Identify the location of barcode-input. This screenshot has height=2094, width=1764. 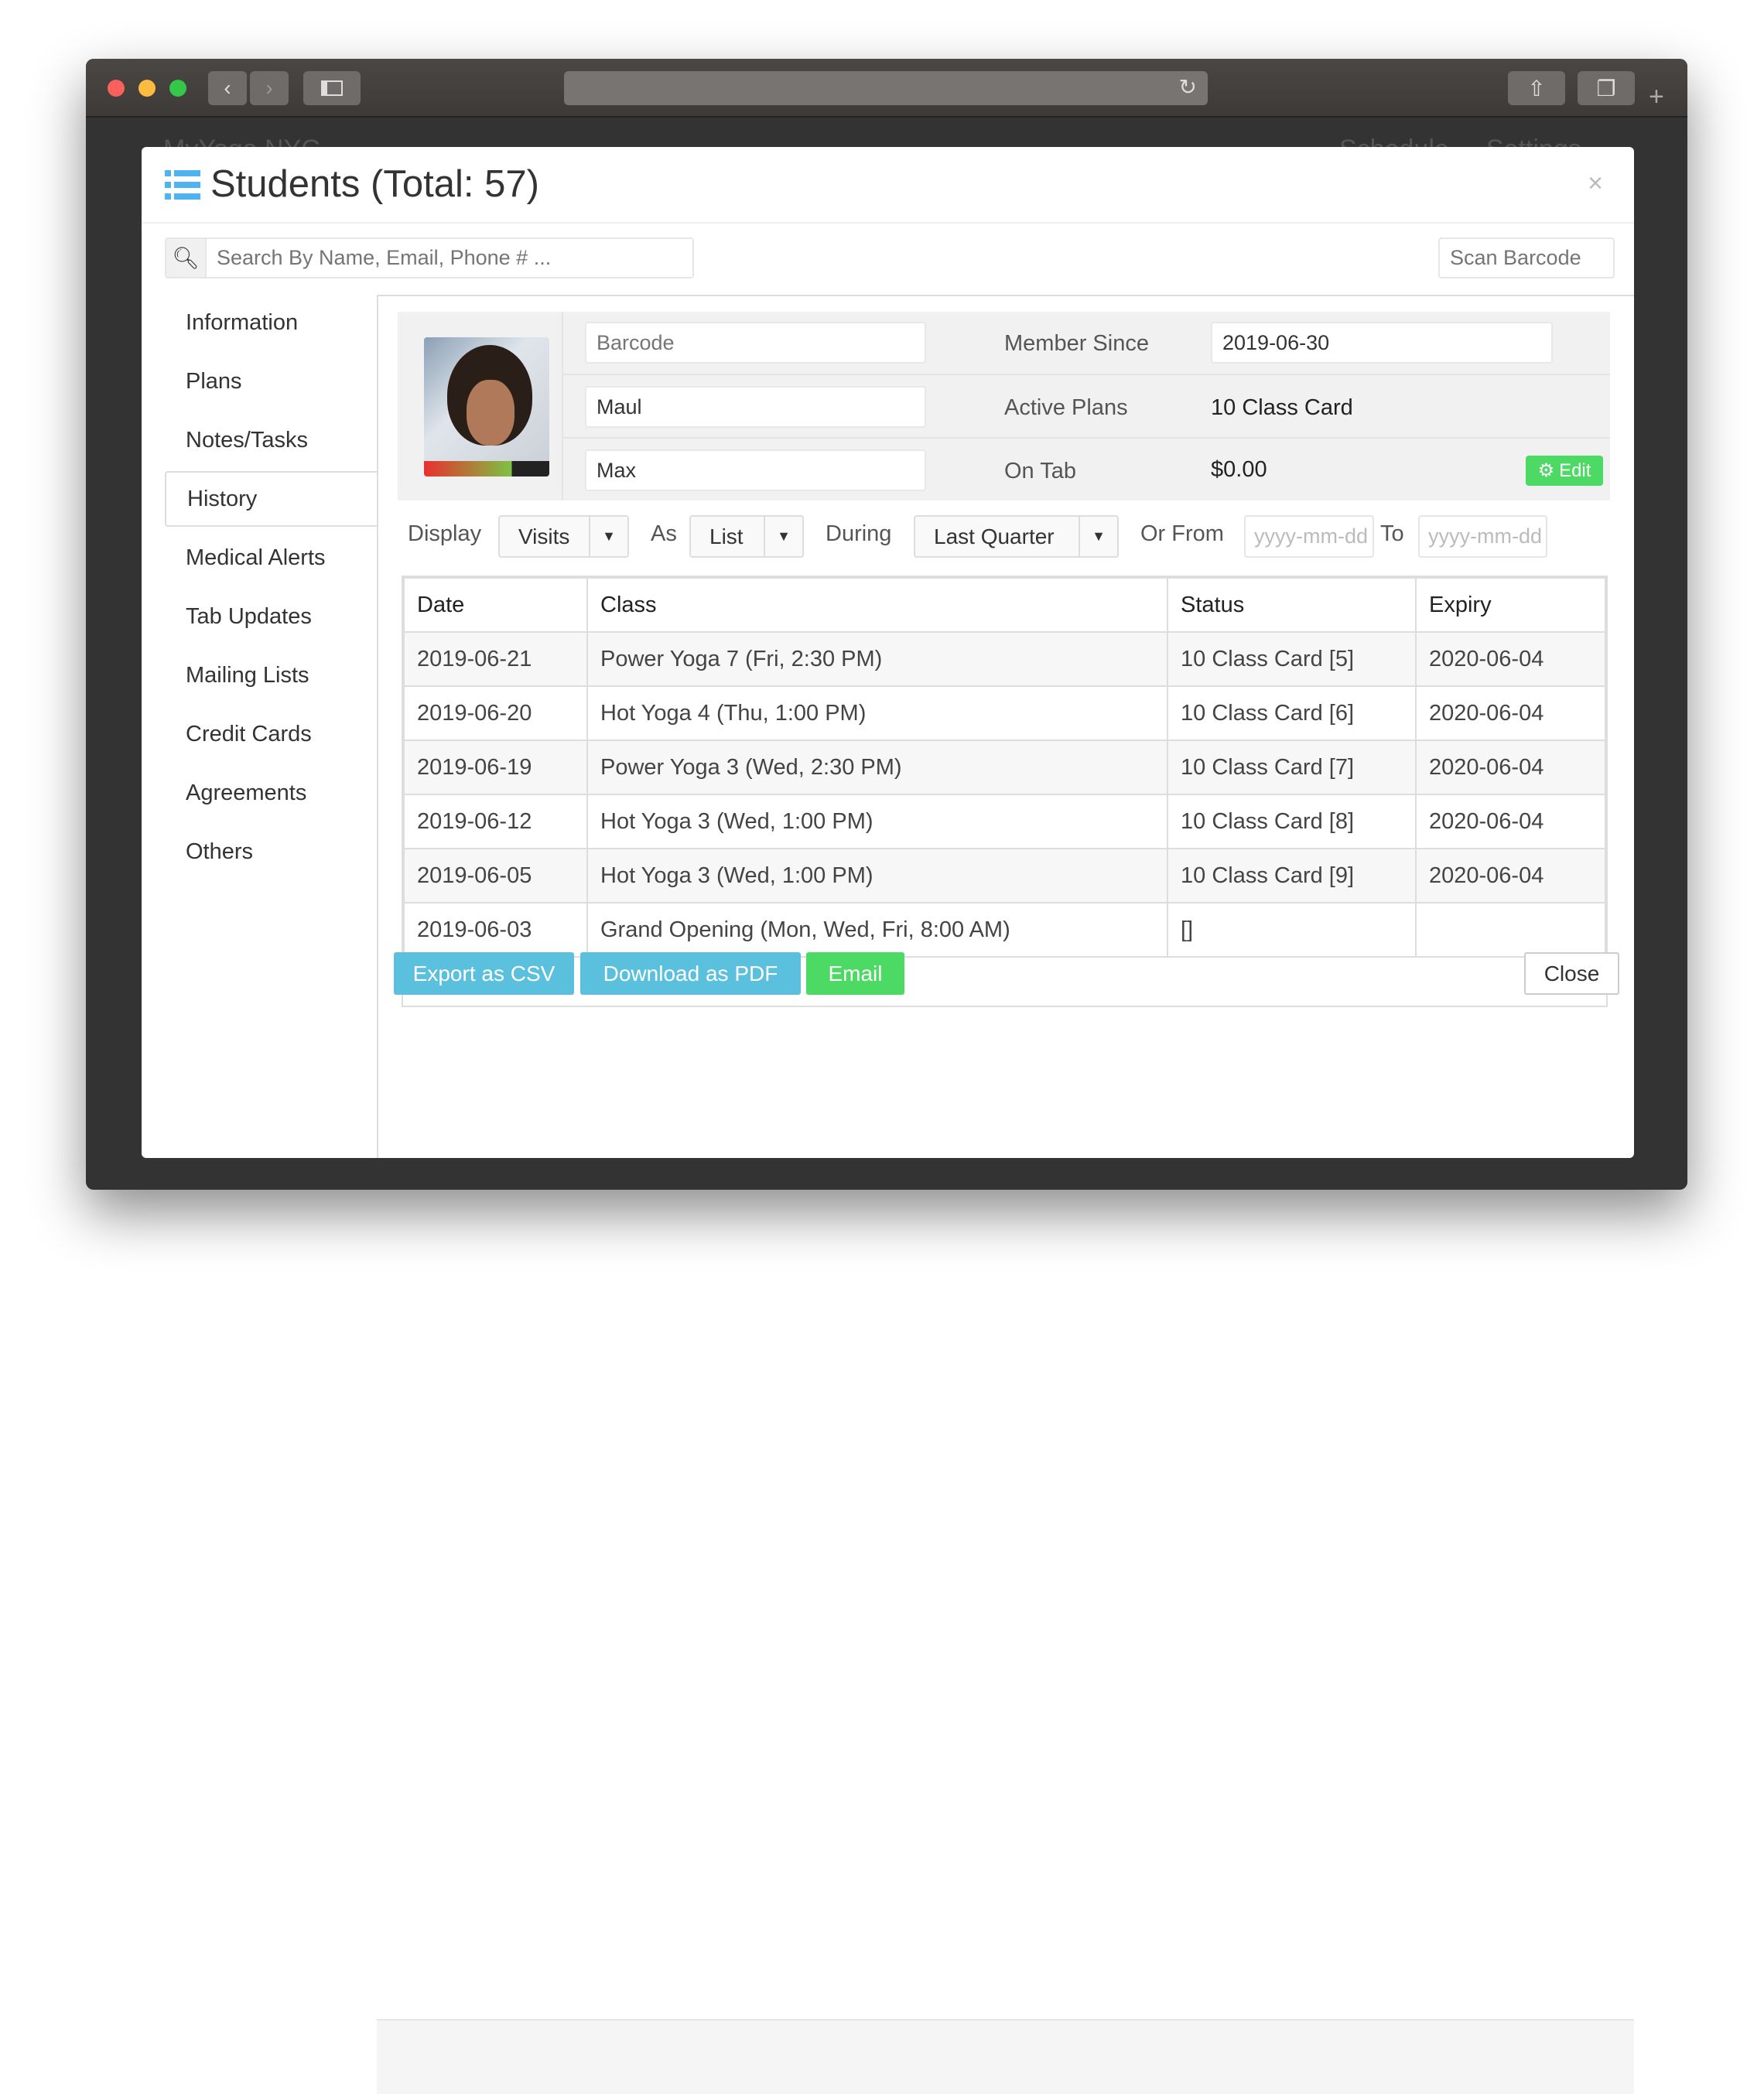
(755, 343).